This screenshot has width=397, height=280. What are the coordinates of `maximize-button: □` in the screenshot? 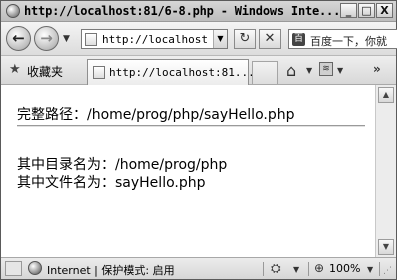 It's located at (366, 10).